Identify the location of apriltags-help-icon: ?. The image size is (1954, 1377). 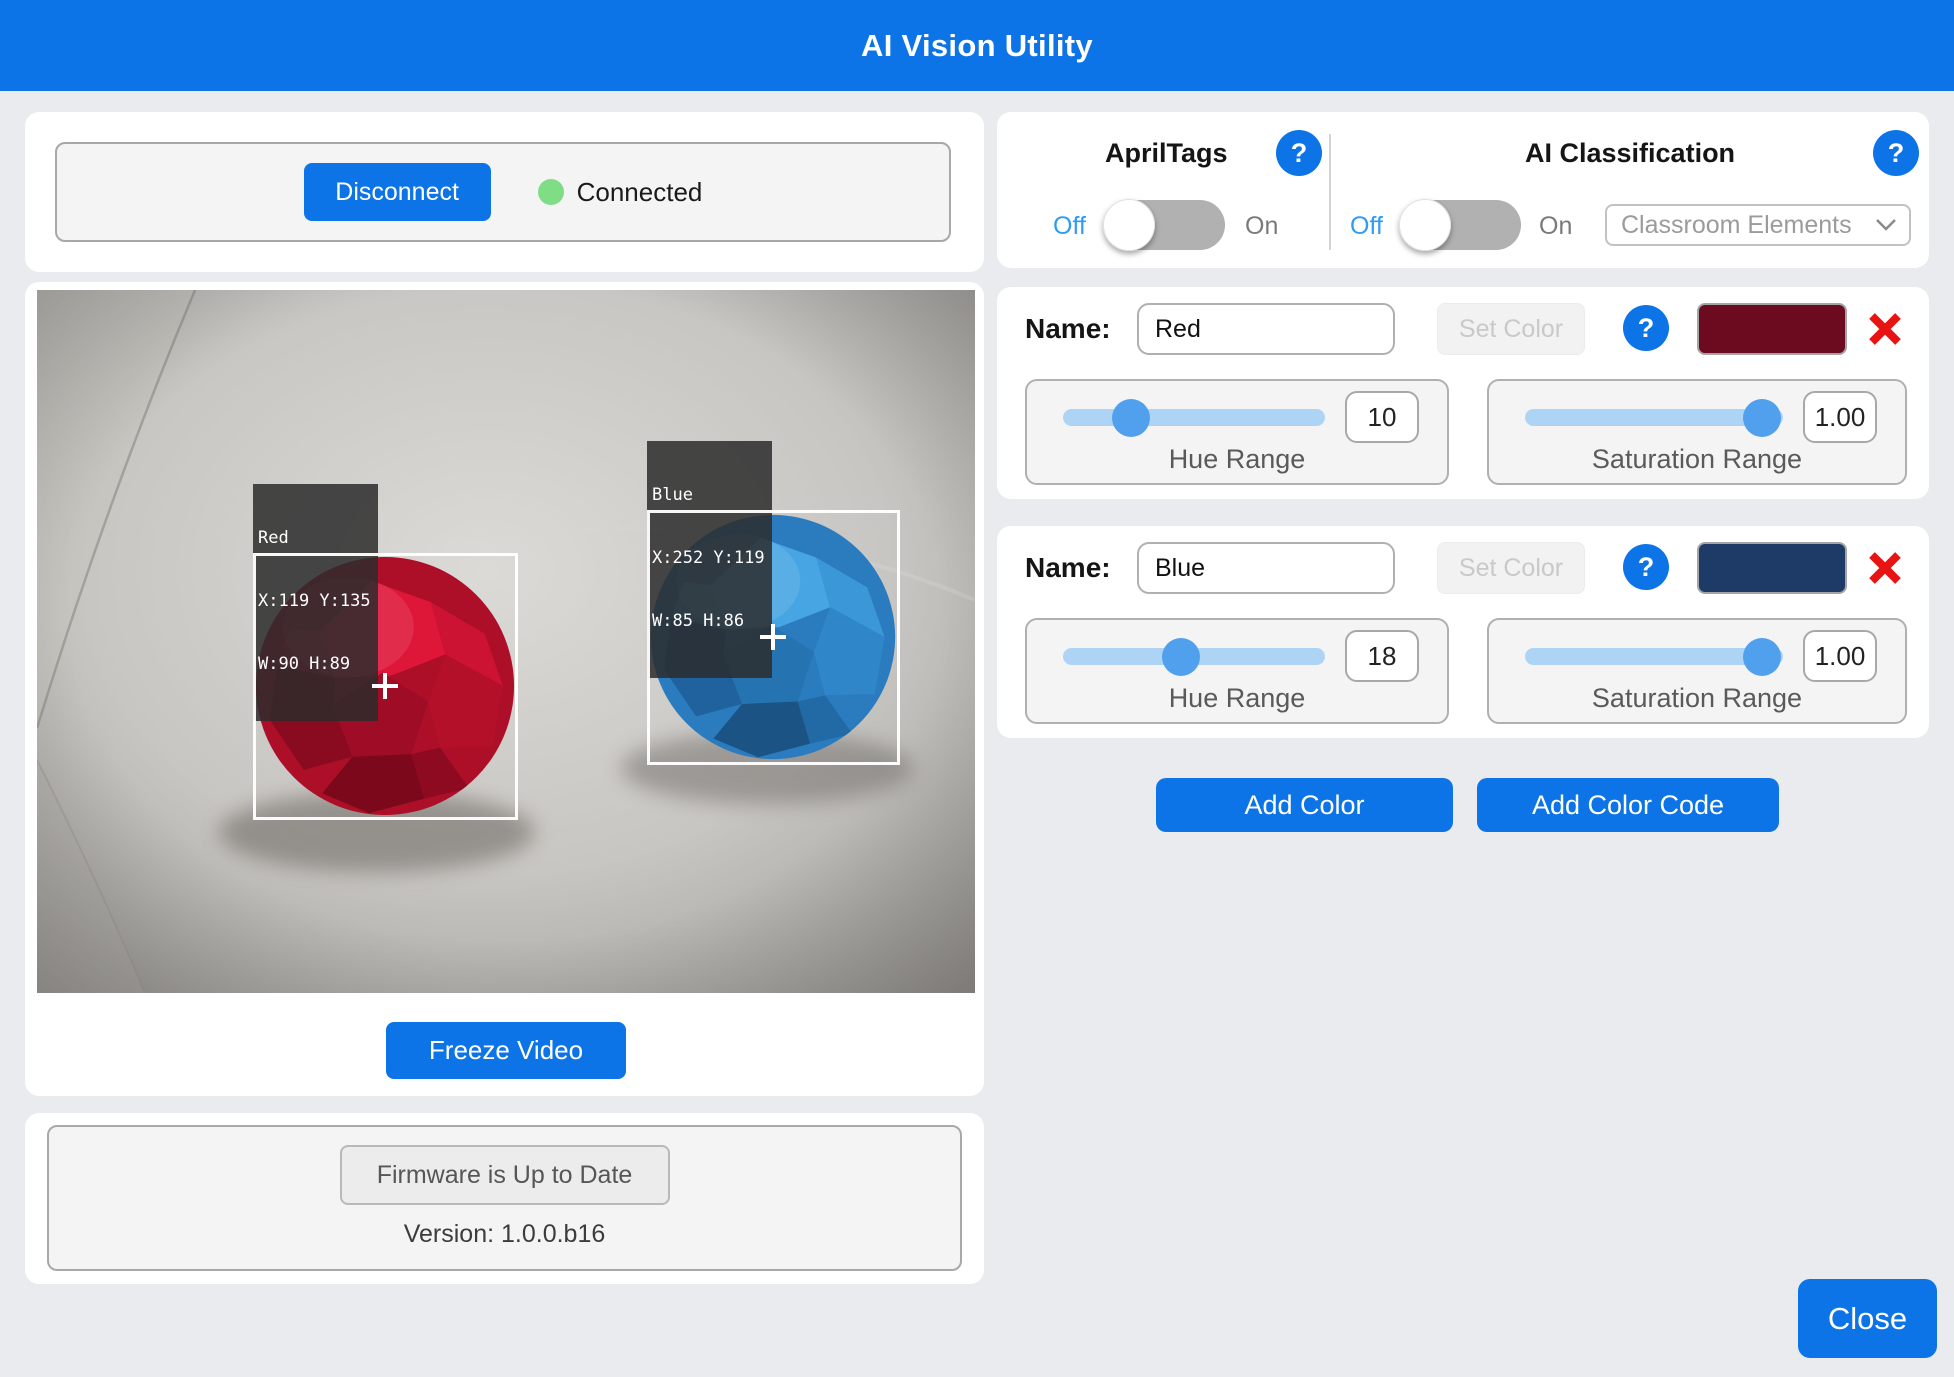
(1299, 153).